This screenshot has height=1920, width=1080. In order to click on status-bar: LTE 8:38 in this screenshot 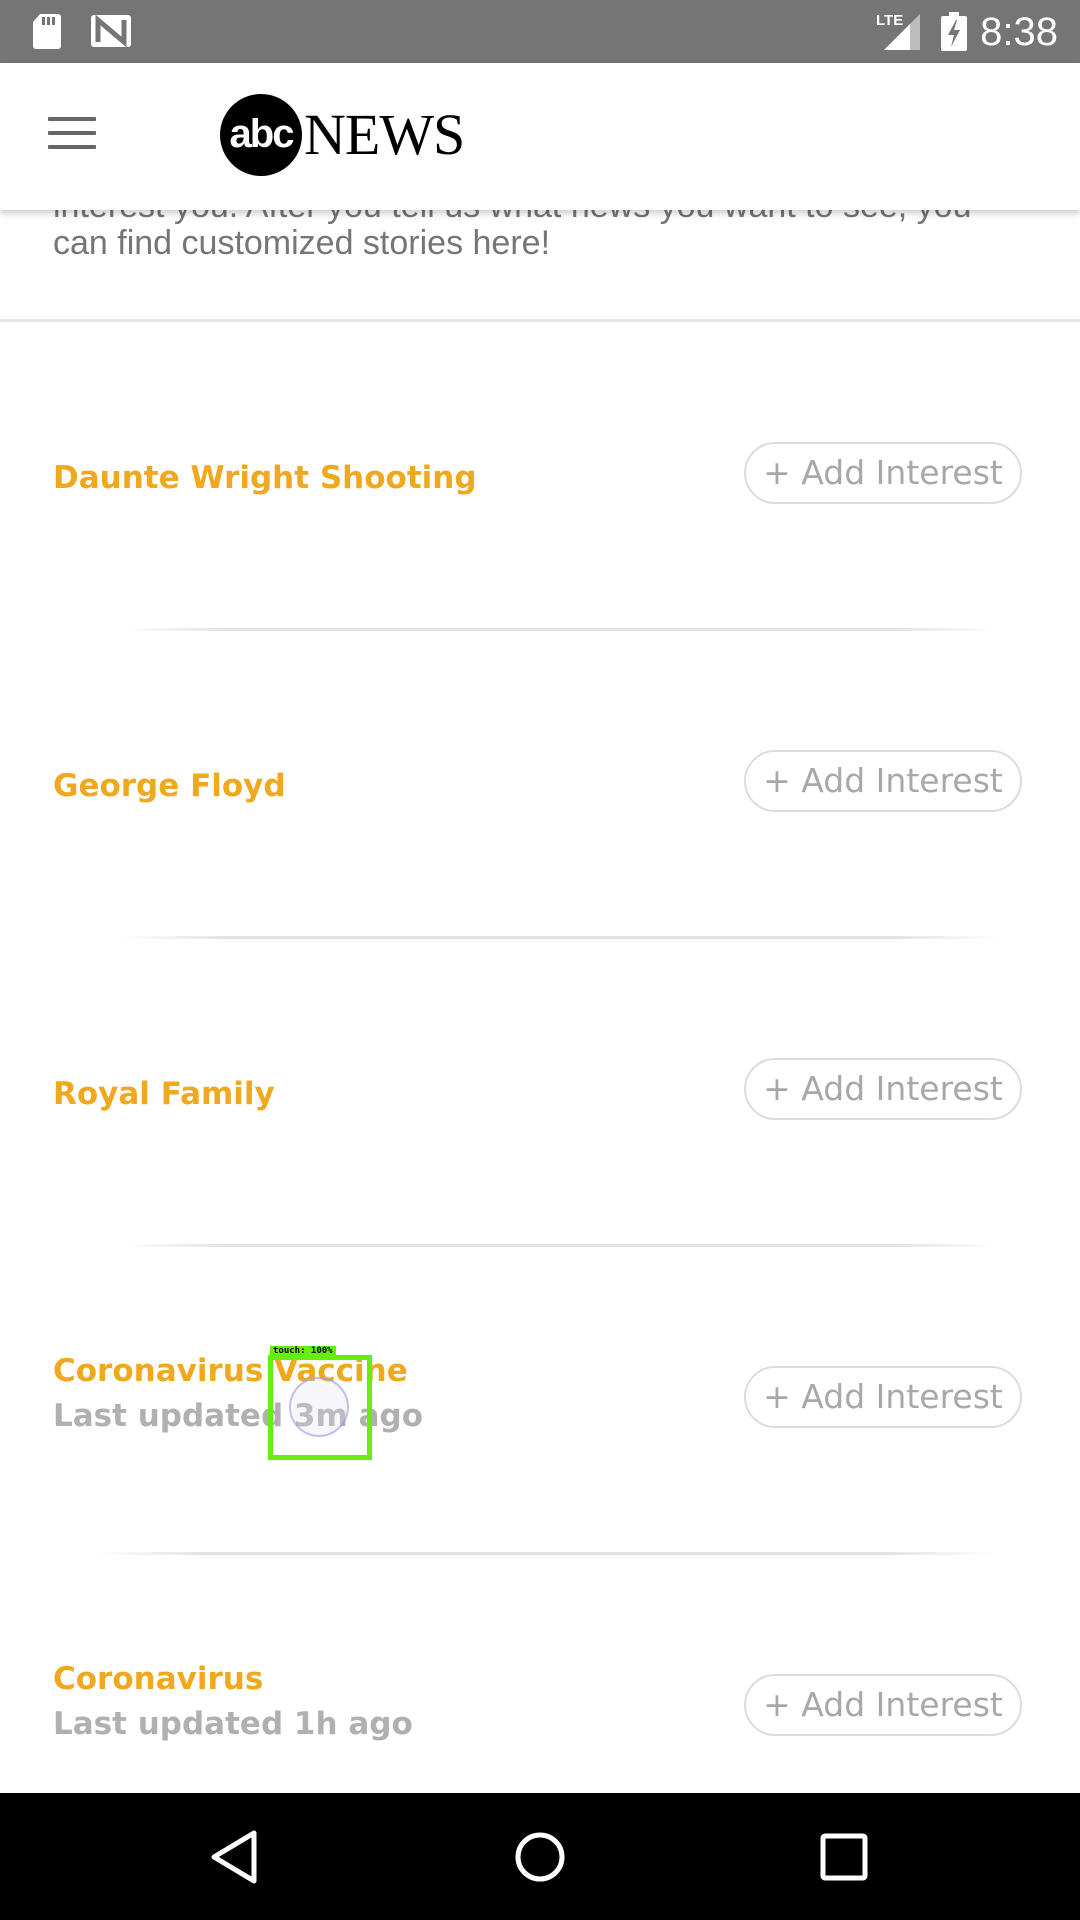, I will do `click(540, 31)`.